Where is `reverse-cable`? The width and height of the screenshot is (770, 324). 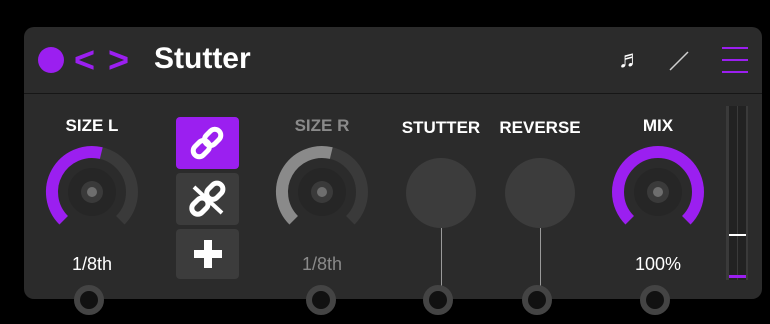
reverse-cable is located at coordinates (540, 258).